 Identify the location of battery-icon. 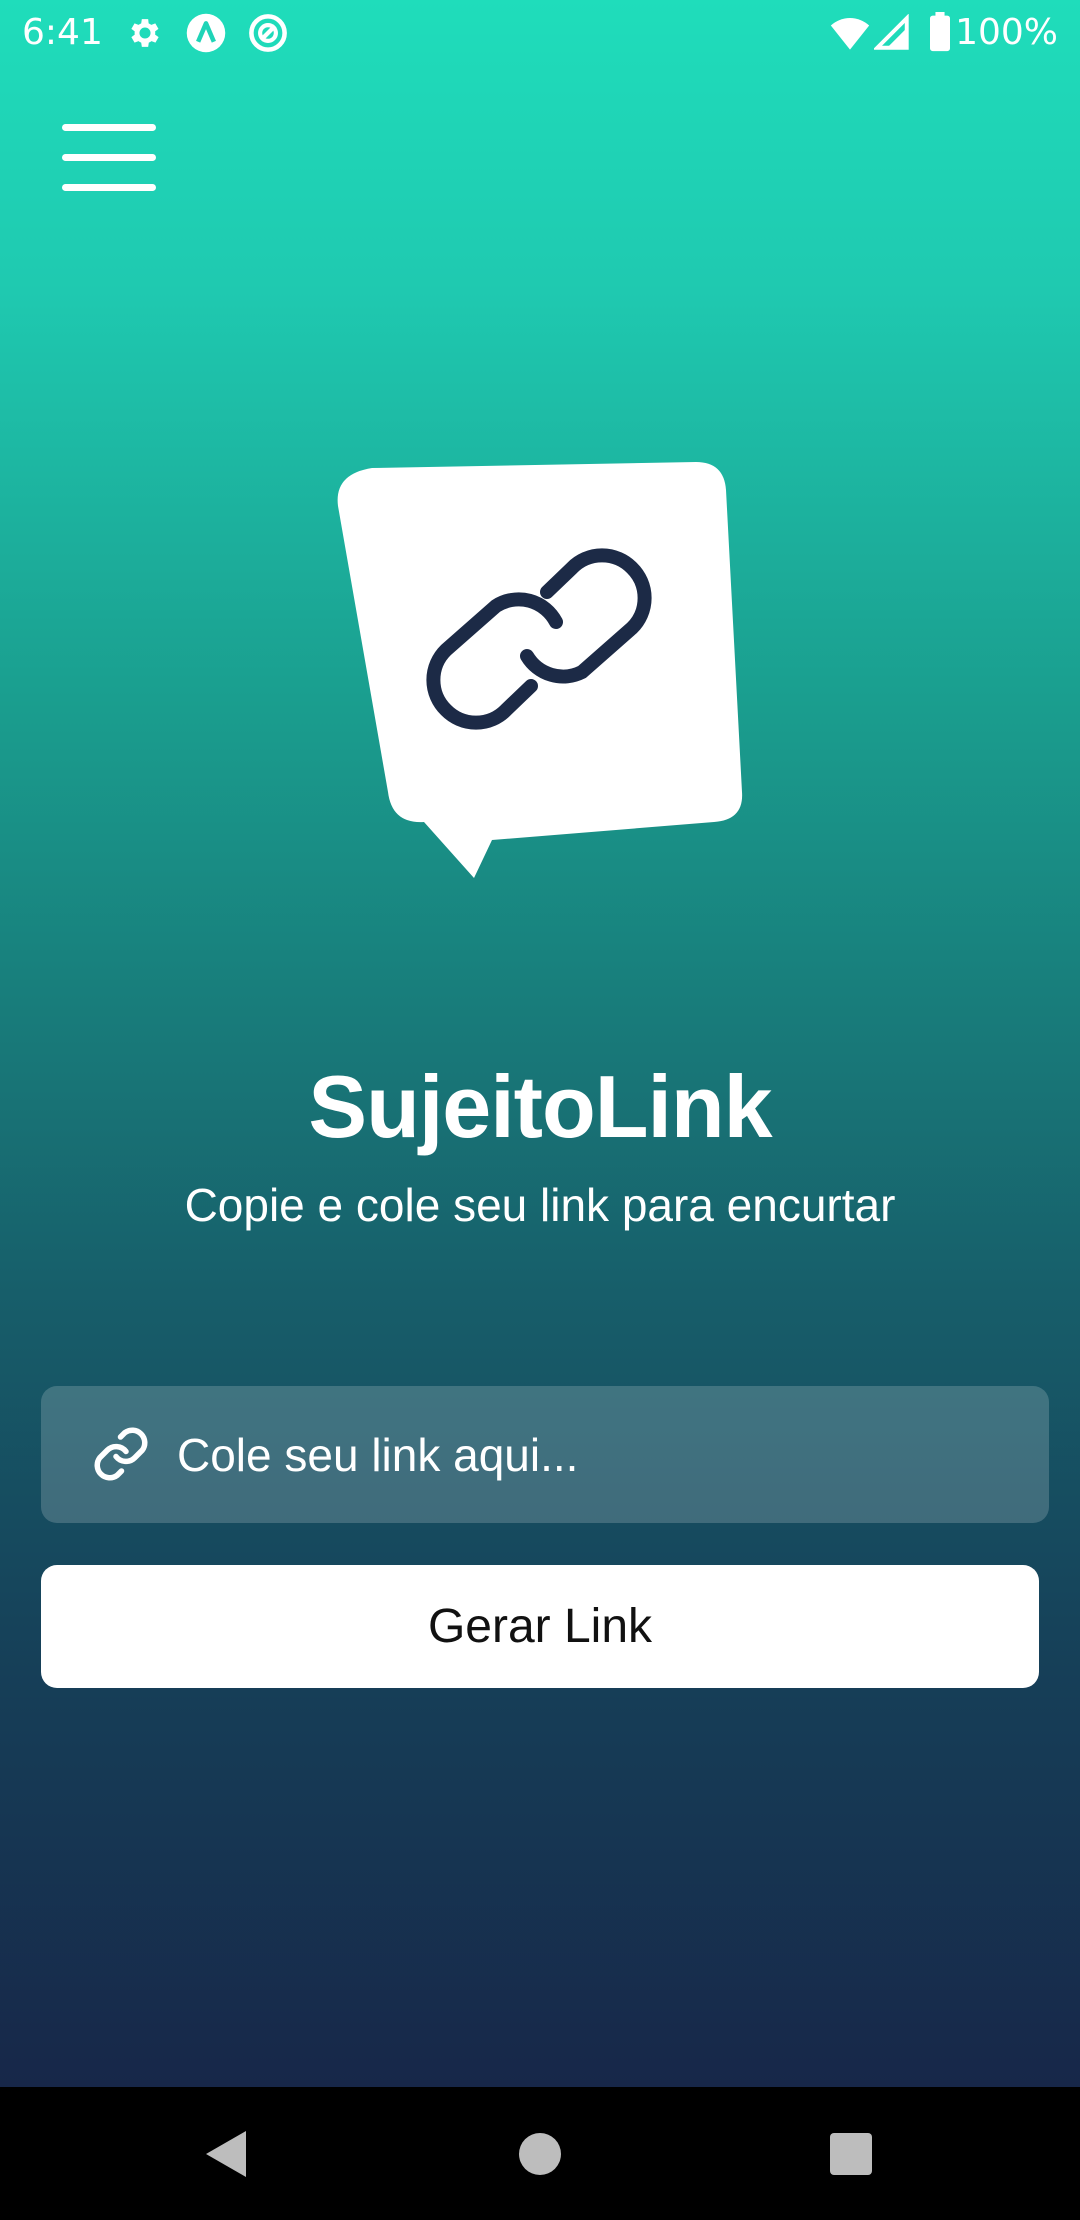
(940, 32).